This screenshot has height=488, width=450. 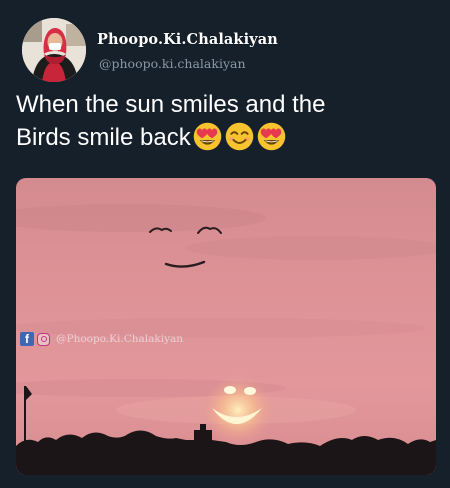 I want to click on tweet-text-line-2-text: Birds smile back, so click(x=103, y=137).